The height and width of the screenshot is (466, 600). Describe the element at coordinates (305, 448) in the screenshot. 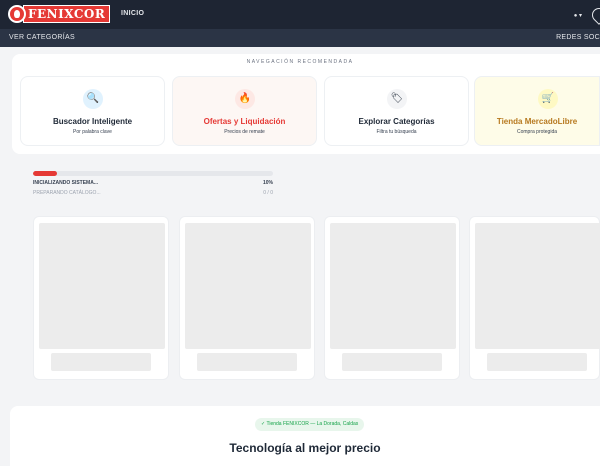

I see `promo-title: Tecnología al mejor precio` at that location.